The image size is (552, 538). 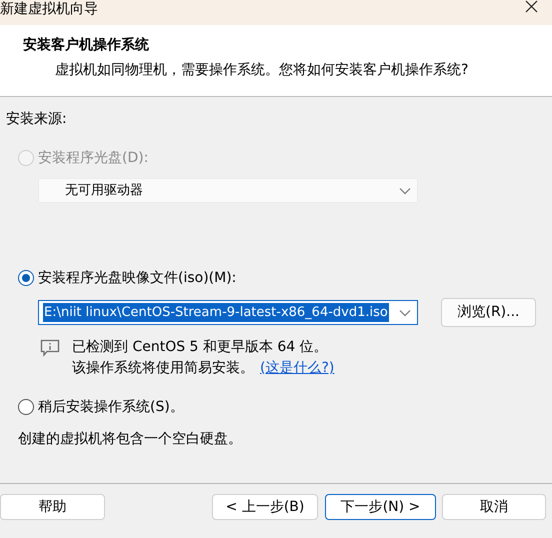 I want to click on detection-message: 已检测到 CentOS 5 和更早版本 64 位。, so click(x=200, y=347).